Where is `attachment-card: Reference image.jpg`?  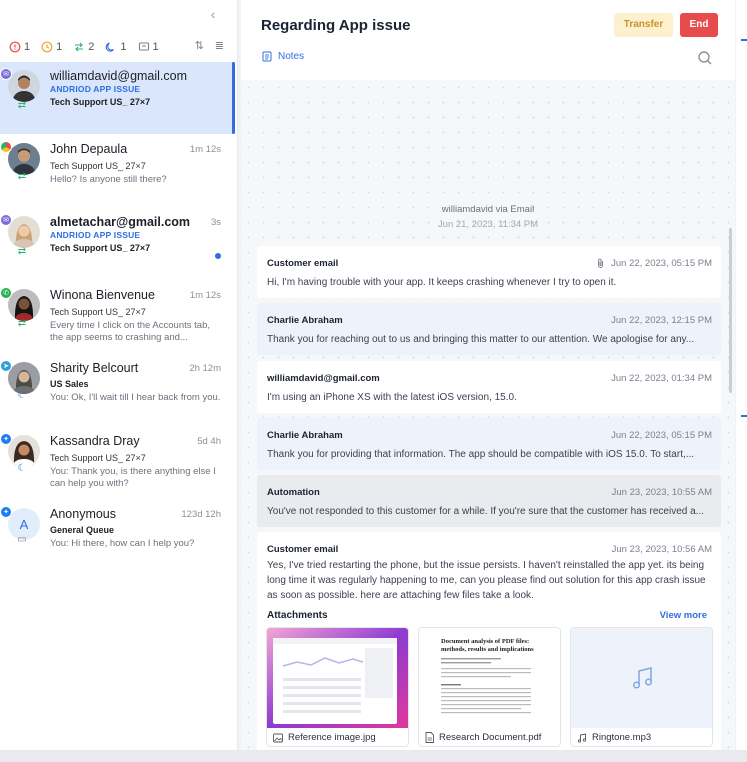 attachment-card: Reference image.jpg is located at coordinates (337, 687).